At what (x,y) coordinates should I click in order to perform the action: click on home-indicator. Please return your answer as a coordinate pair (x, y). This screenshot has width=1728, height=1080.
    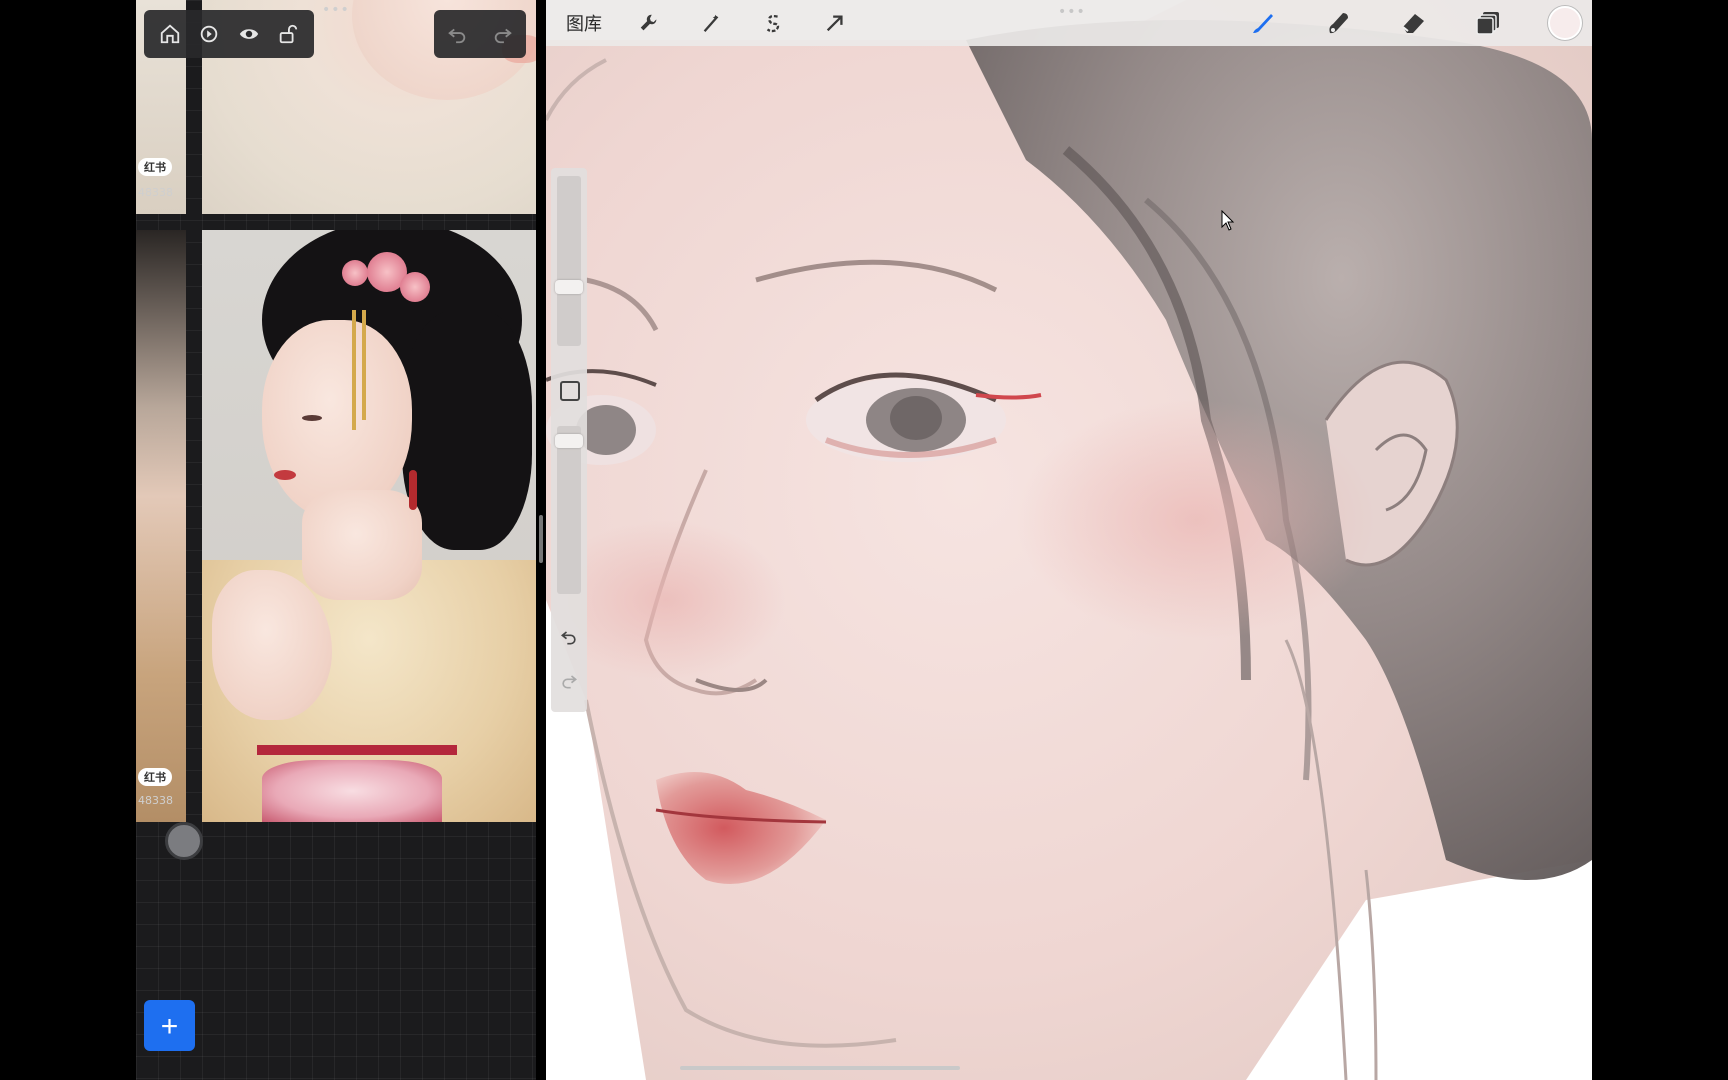
    Looking at the image, I should click on (820, 1068).